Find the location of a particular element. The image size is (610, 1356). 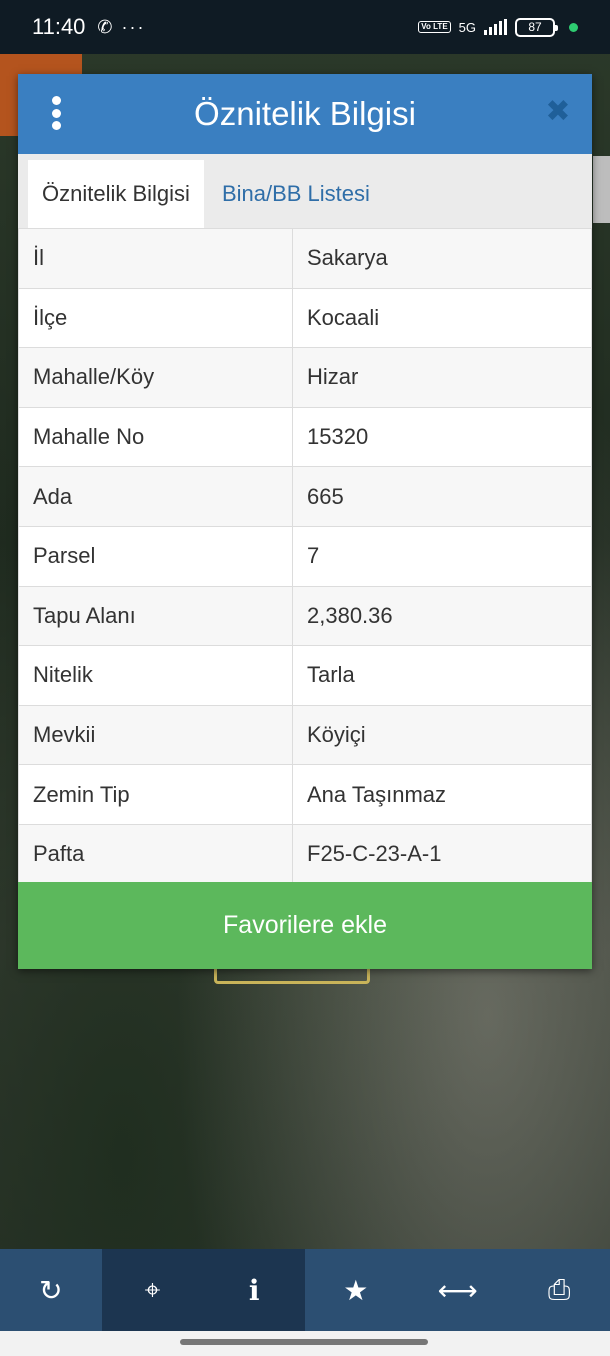

table-row: İl Sakarya is located at coordinates (305, 258).